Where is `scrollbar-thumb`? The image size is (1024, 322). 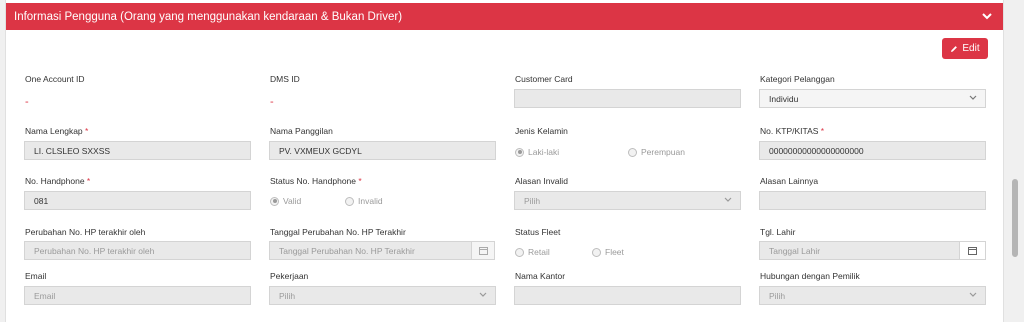 scrollbar-thumb is located at coordinates (1015, 218).